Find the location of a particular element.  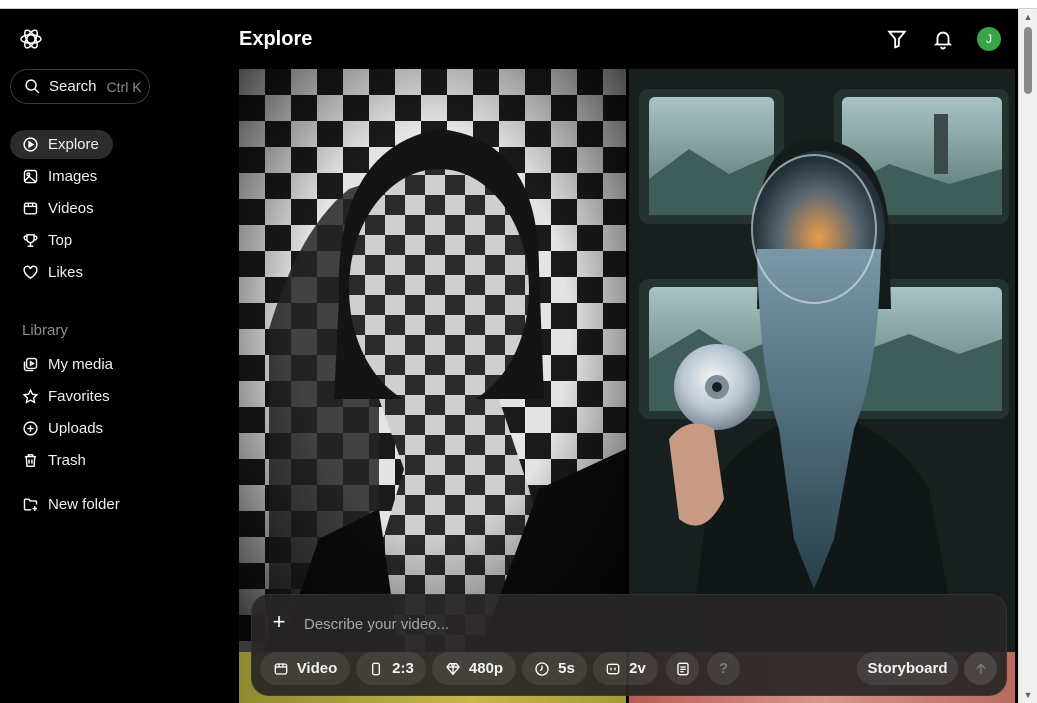

duration-label: 5s is located at coordinates (566, 668).